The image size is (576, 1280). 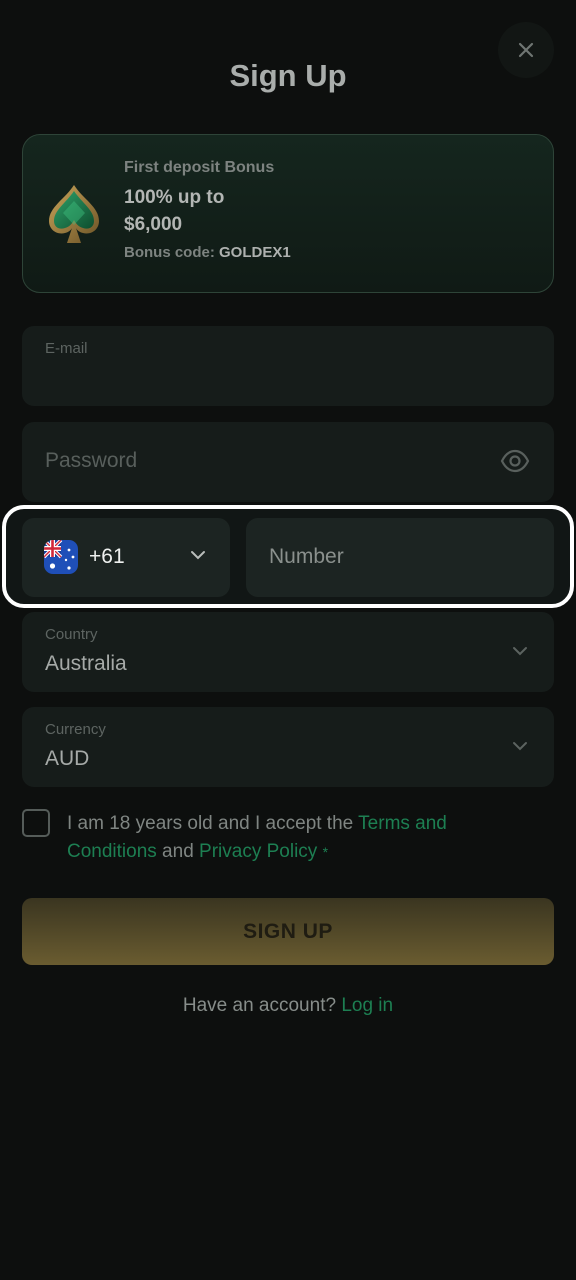 What do you see at coordinates (174, 211) in the screenshot?
I see `bonus-amount: 100% up to $6,000` at bounding box center [174, 211].